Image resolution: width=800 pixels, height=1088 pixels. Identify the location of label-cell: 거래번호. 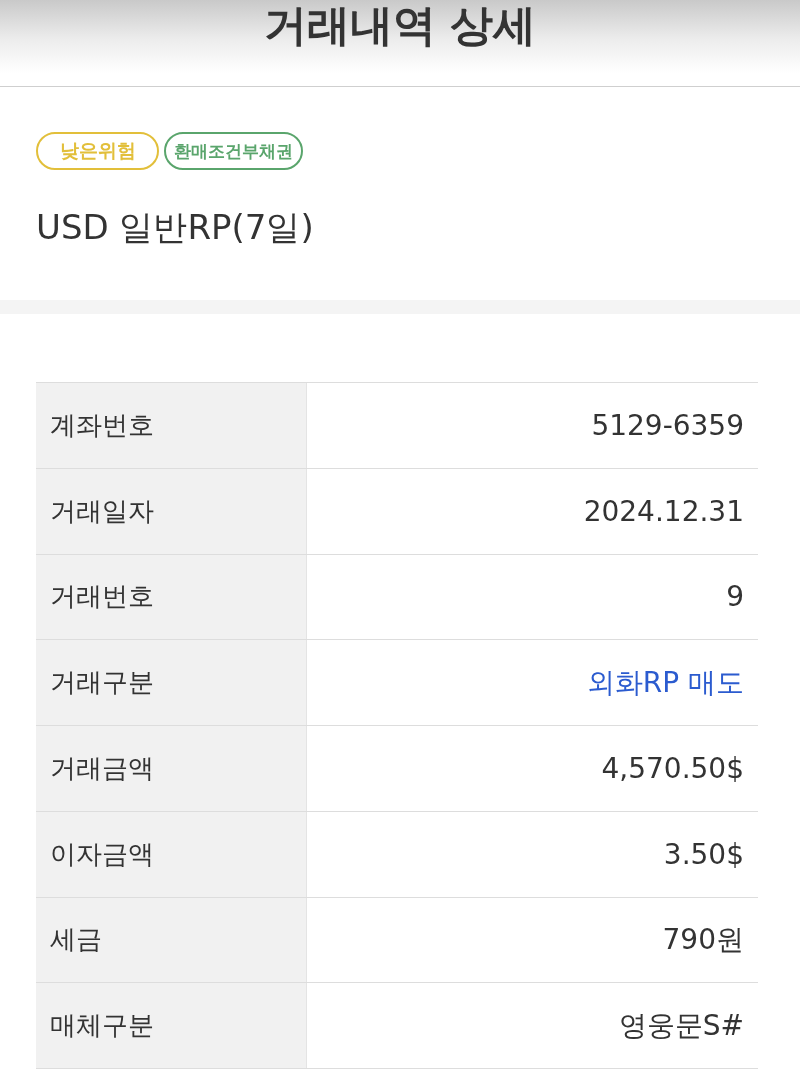
(171, 597).